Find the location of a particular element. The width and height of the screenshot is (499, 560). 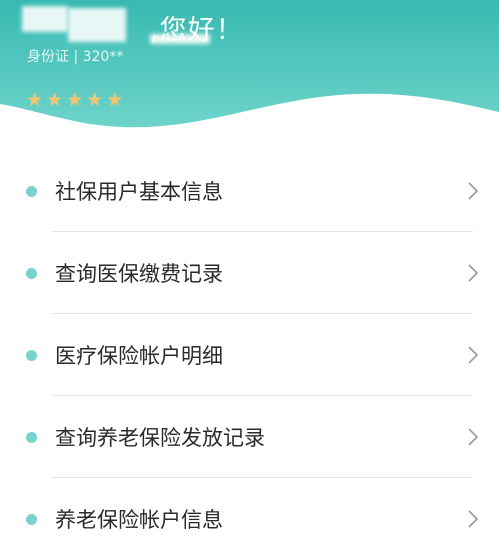

rating-stars: ★ ★ ★ ★ ★ is located at coordinates (74, 100).